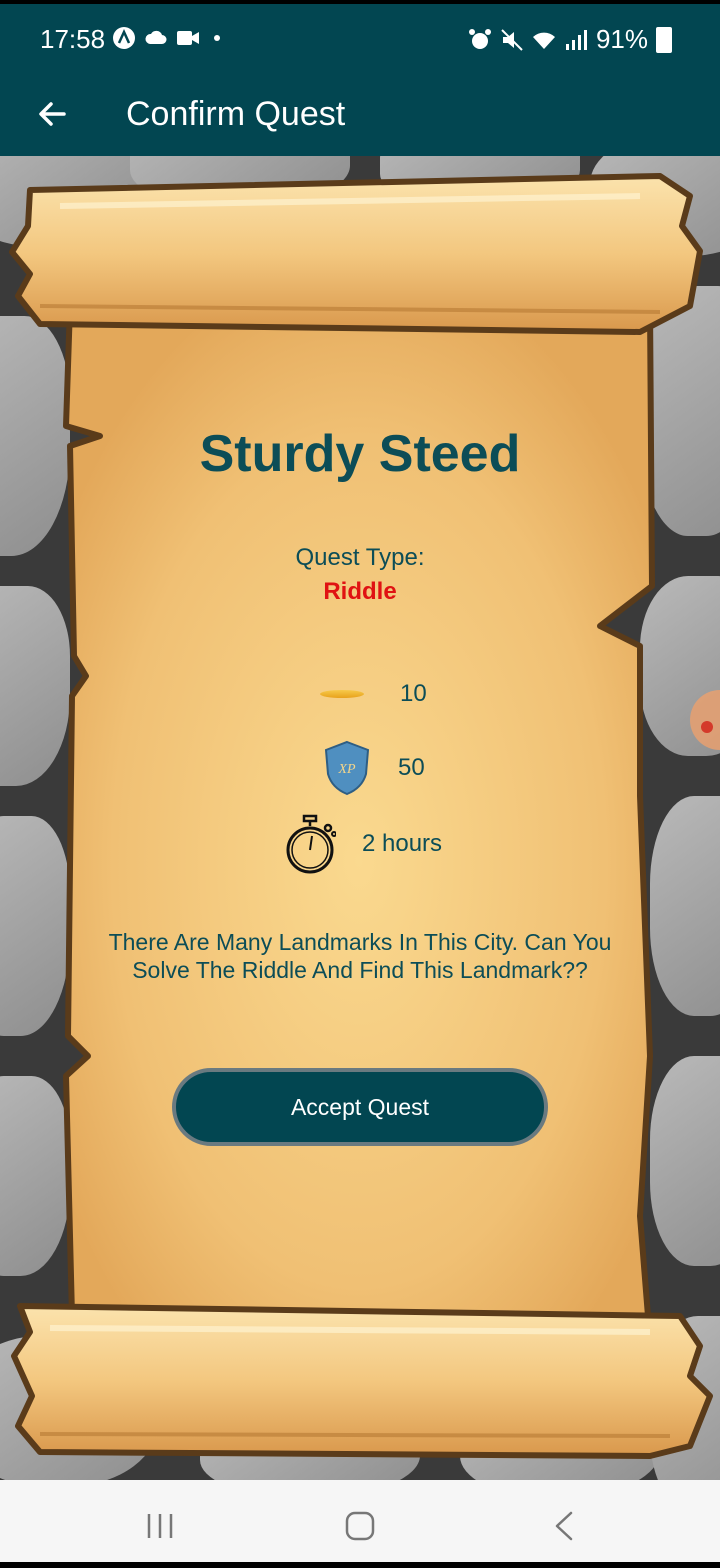 This screenshot has height=1568, width=720. I want to click on notification-icons, so click(166, 38).